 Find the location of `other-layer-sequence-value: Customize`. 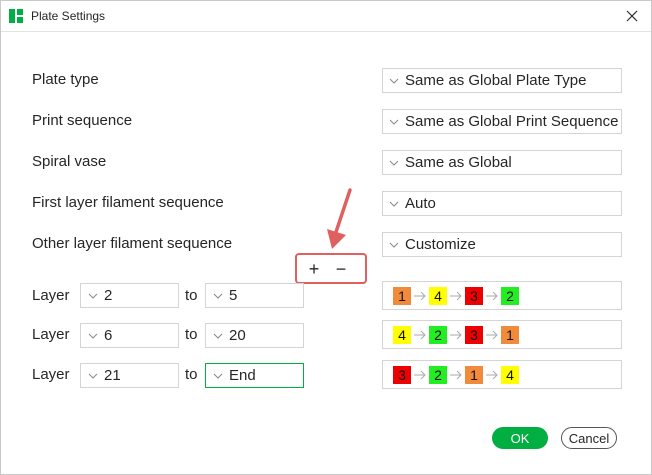

other-layer-sequence-value: Customize is located at coordinates (440, 244).